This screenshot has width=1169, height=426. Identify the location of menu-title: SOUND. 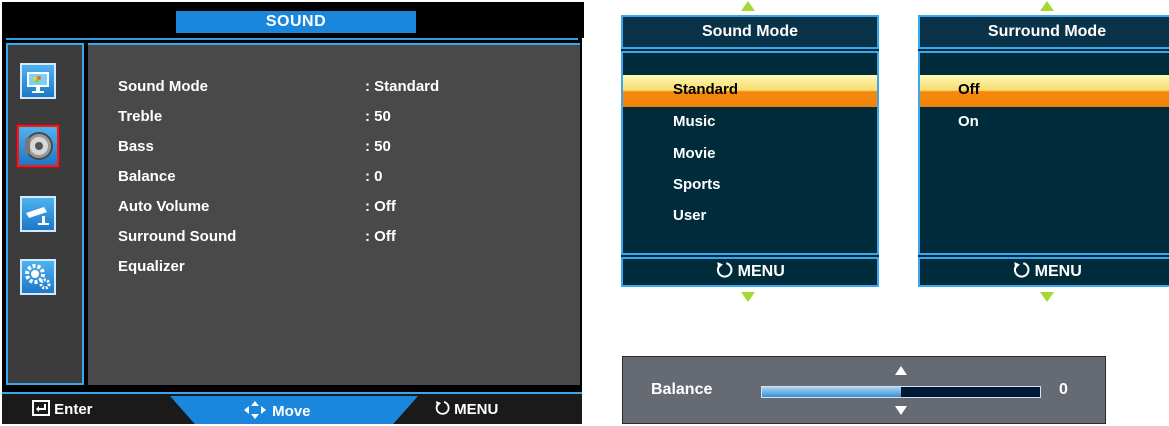
(296, 22).